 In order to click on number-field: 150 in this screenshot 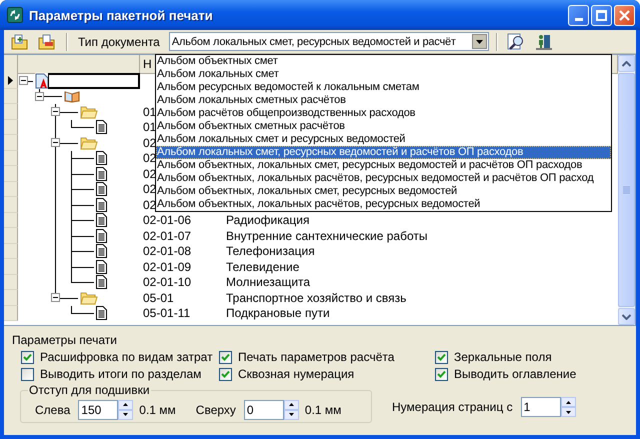, I will do `click(98, 410)`.